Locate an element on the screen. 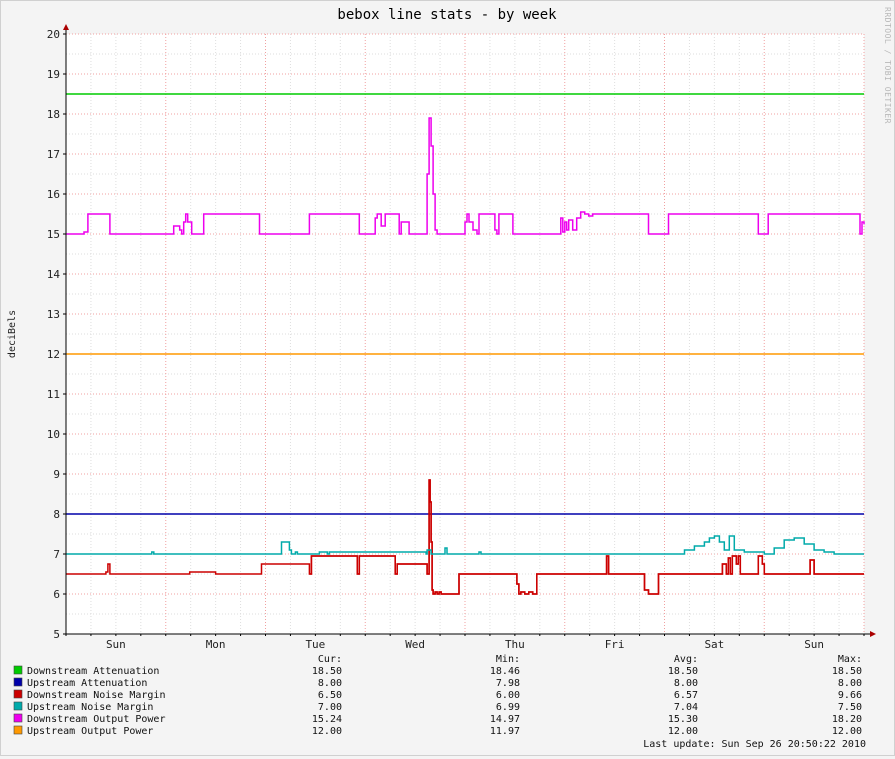 The image size is (895, 759). legend-value-min: 11.97 is located at coordinates (505, 731).